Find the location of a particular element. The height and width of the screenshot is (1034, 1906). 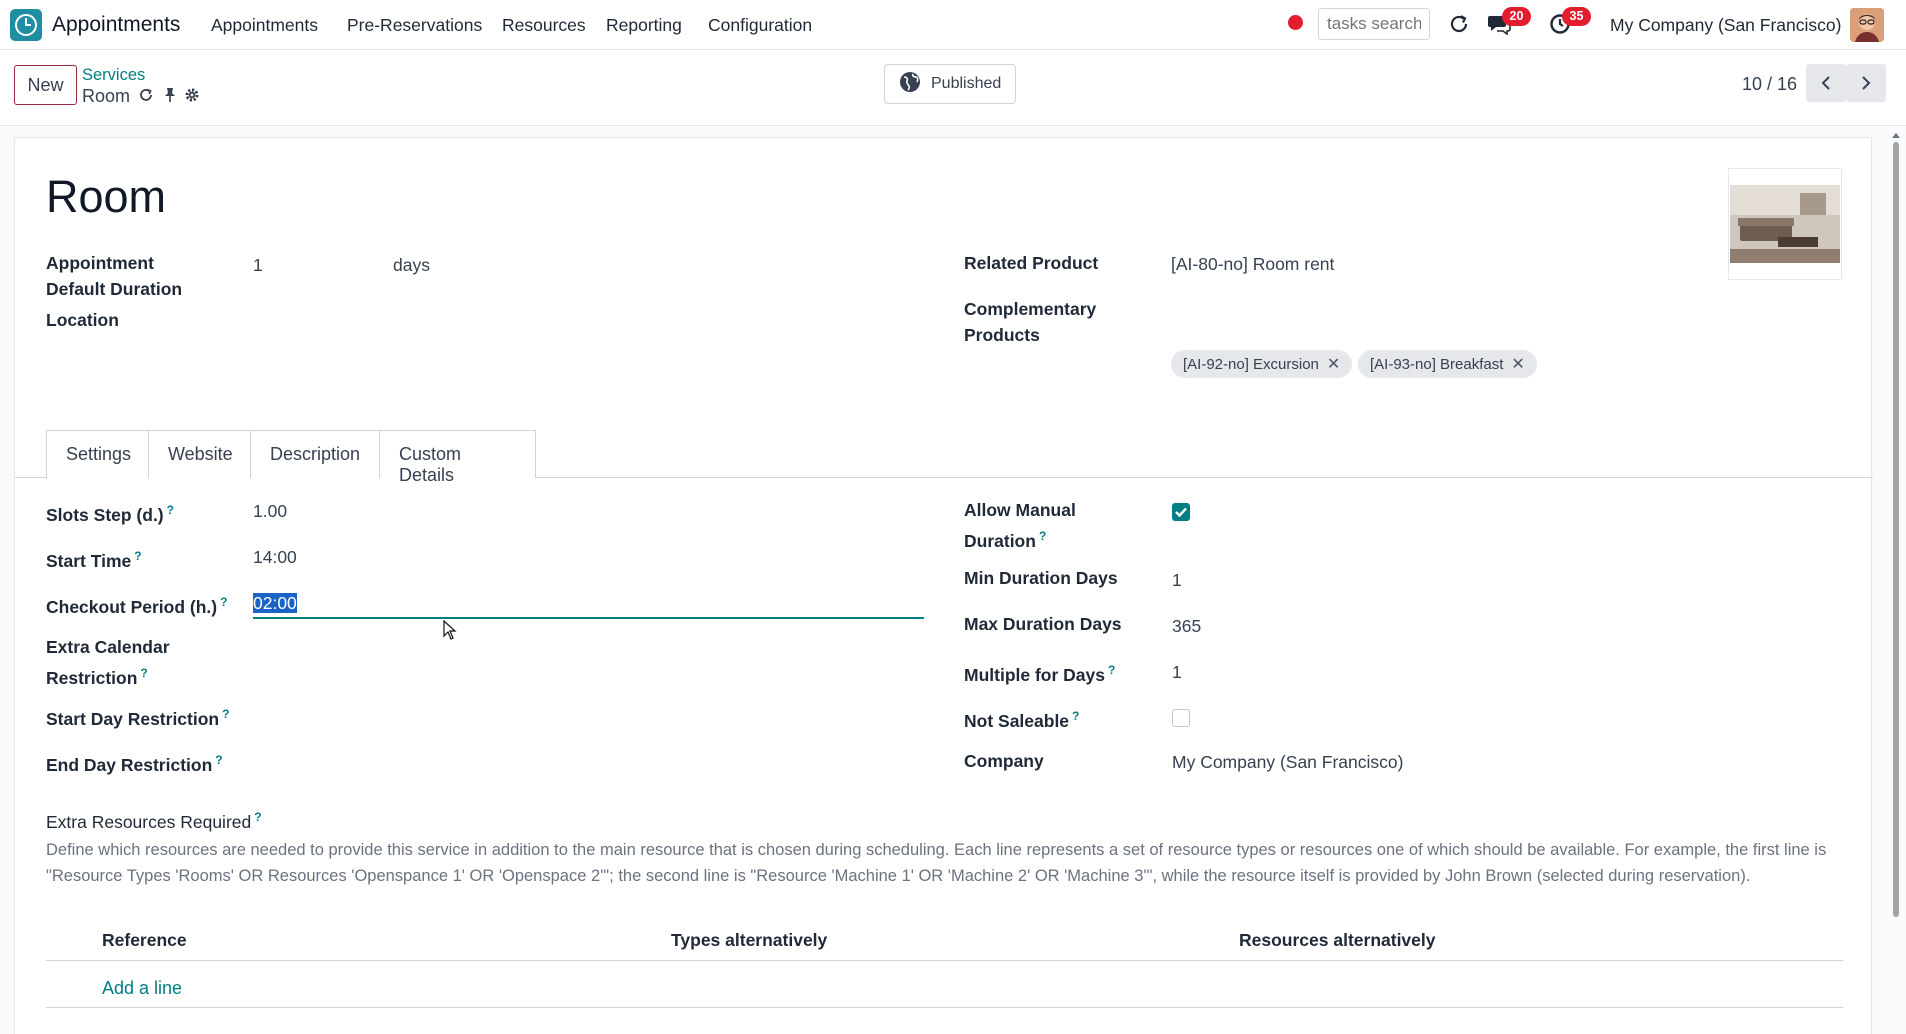

control-panel: New Services Room Published 10 / 16 is located at coordinates (953, 88).